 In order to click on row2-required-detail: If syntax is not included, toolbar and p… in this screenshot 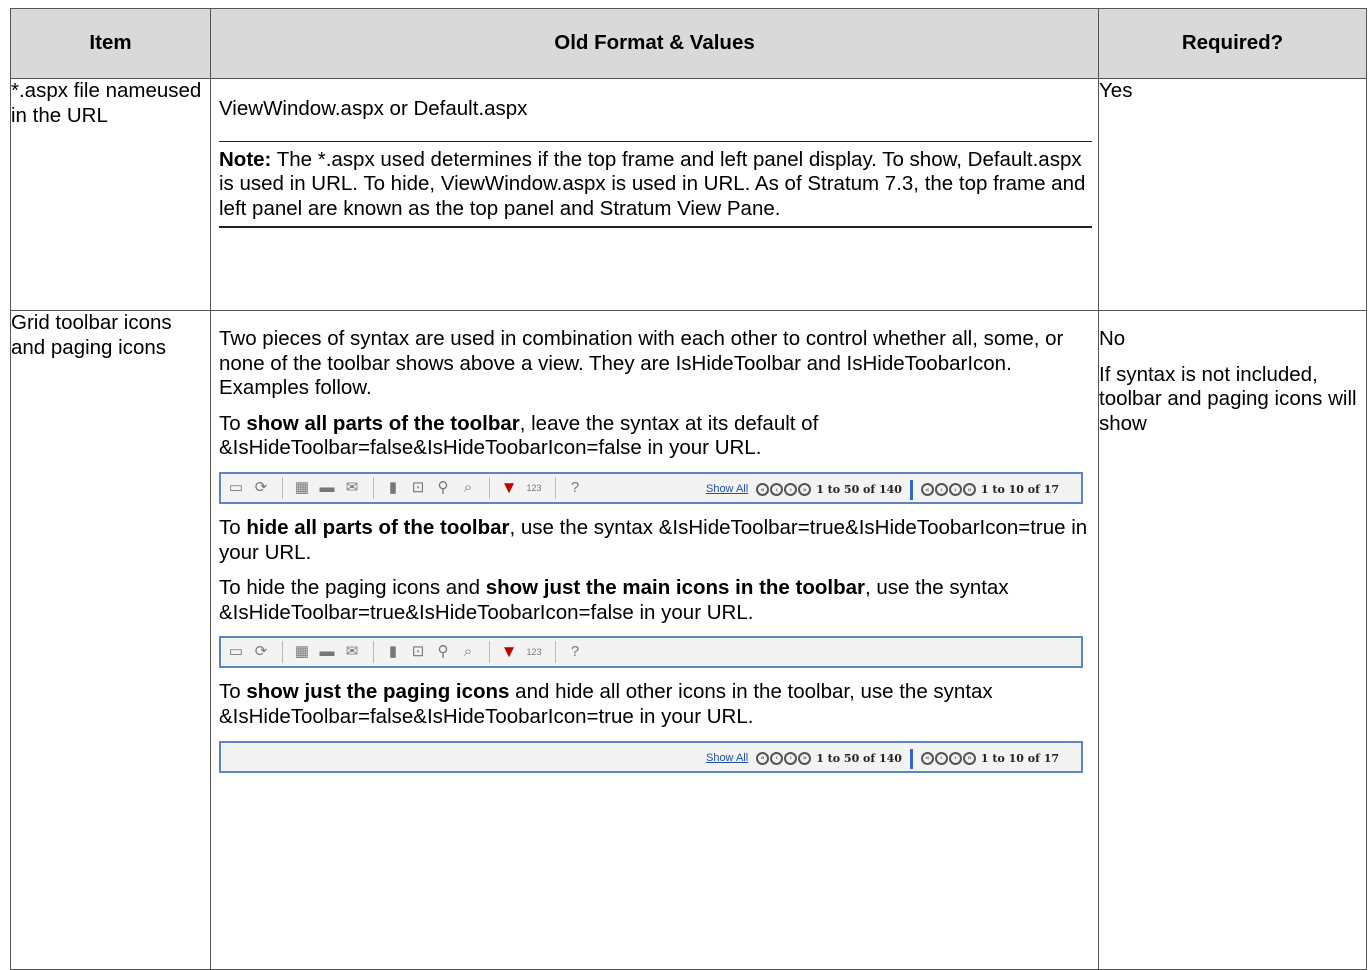, I will do `click(1228, 398)`.